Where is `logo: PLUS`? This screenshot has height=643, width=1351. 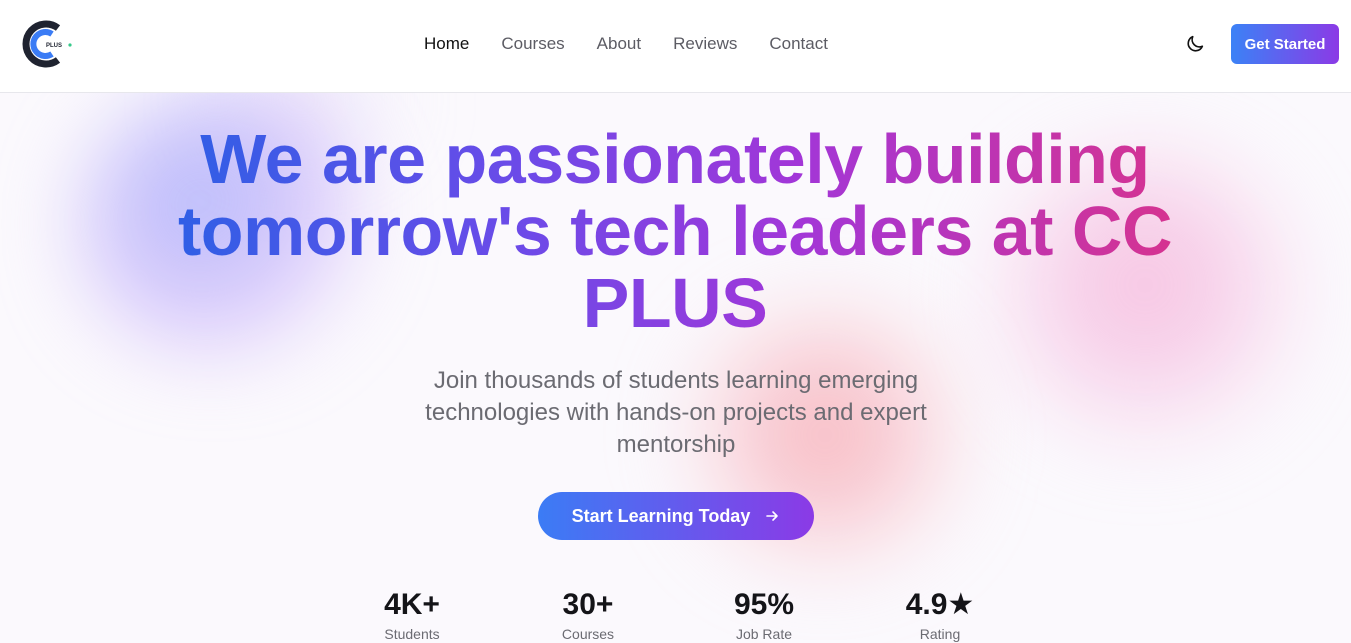 logo: PLUS is located at coordinates (46, 44).